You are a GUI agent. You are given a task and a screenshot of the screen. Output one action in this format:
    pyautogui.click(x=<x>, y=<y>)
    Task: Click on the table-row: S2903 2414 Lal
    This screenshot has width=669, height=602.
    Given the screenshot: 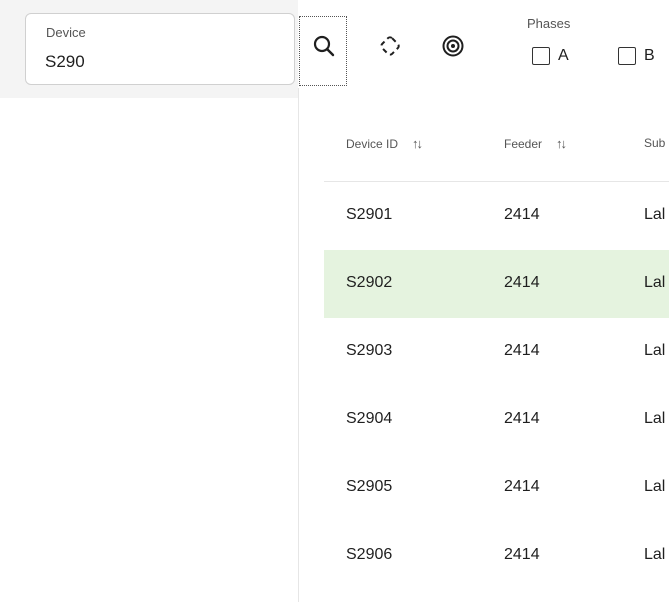 What is the action you would take?
    pyautogui.click(x=496, y=352)
    